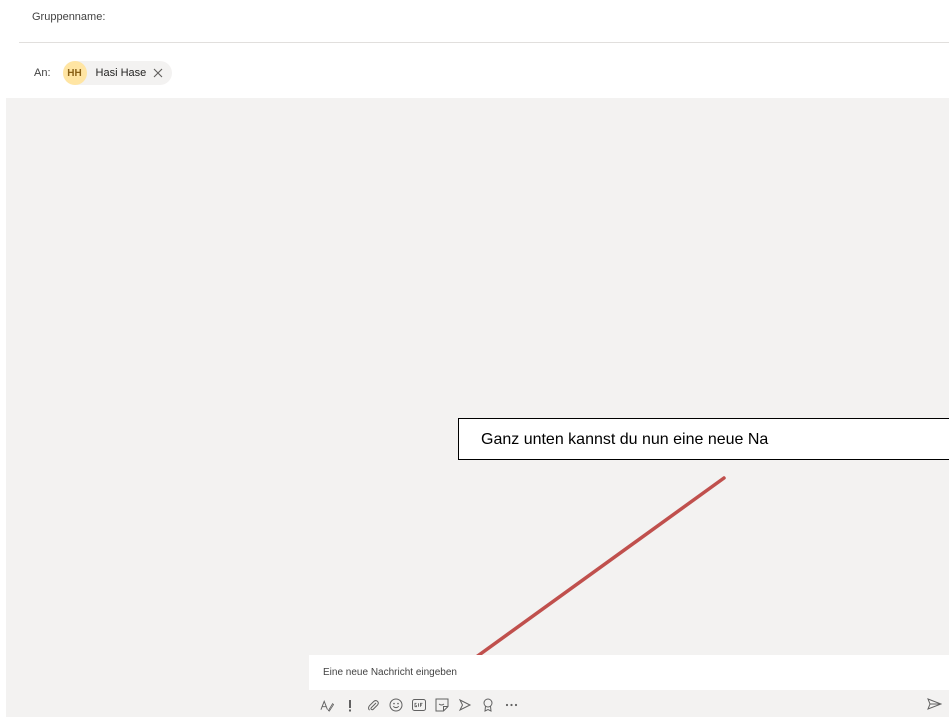  I want to click on meet-icon, so click(465, 705).